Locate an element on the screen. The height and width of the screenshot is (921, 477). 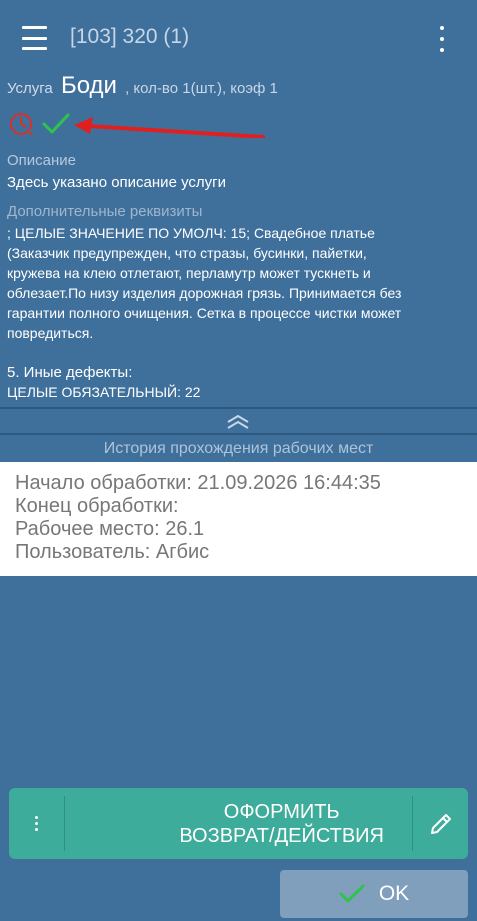
arrow-annotation is located at coordinates (169, 127).